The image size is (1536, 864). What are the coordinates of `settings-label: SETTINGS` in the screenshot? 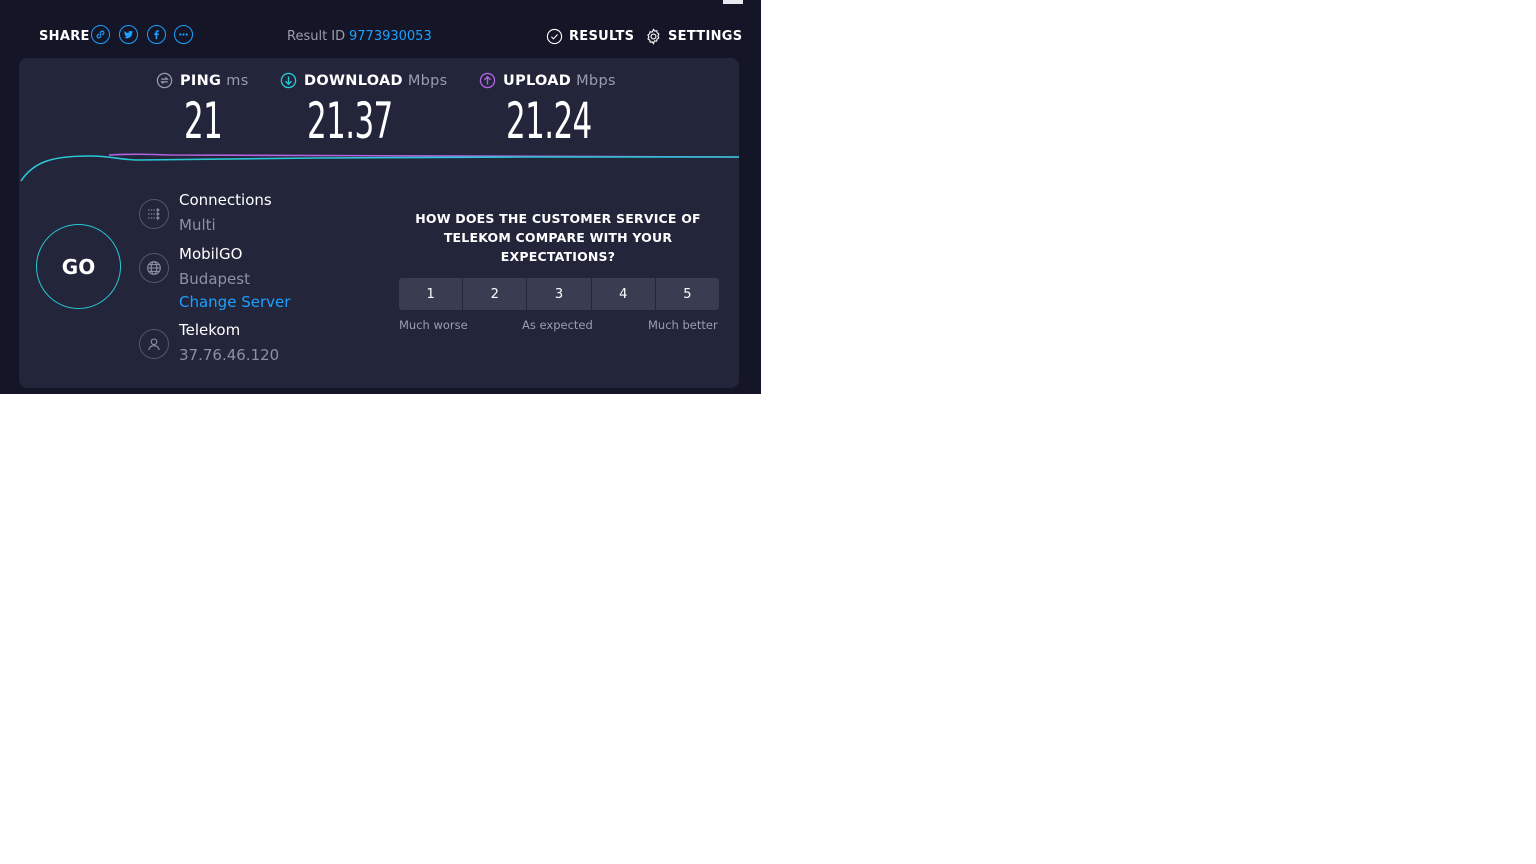 It's located at (705, 36).